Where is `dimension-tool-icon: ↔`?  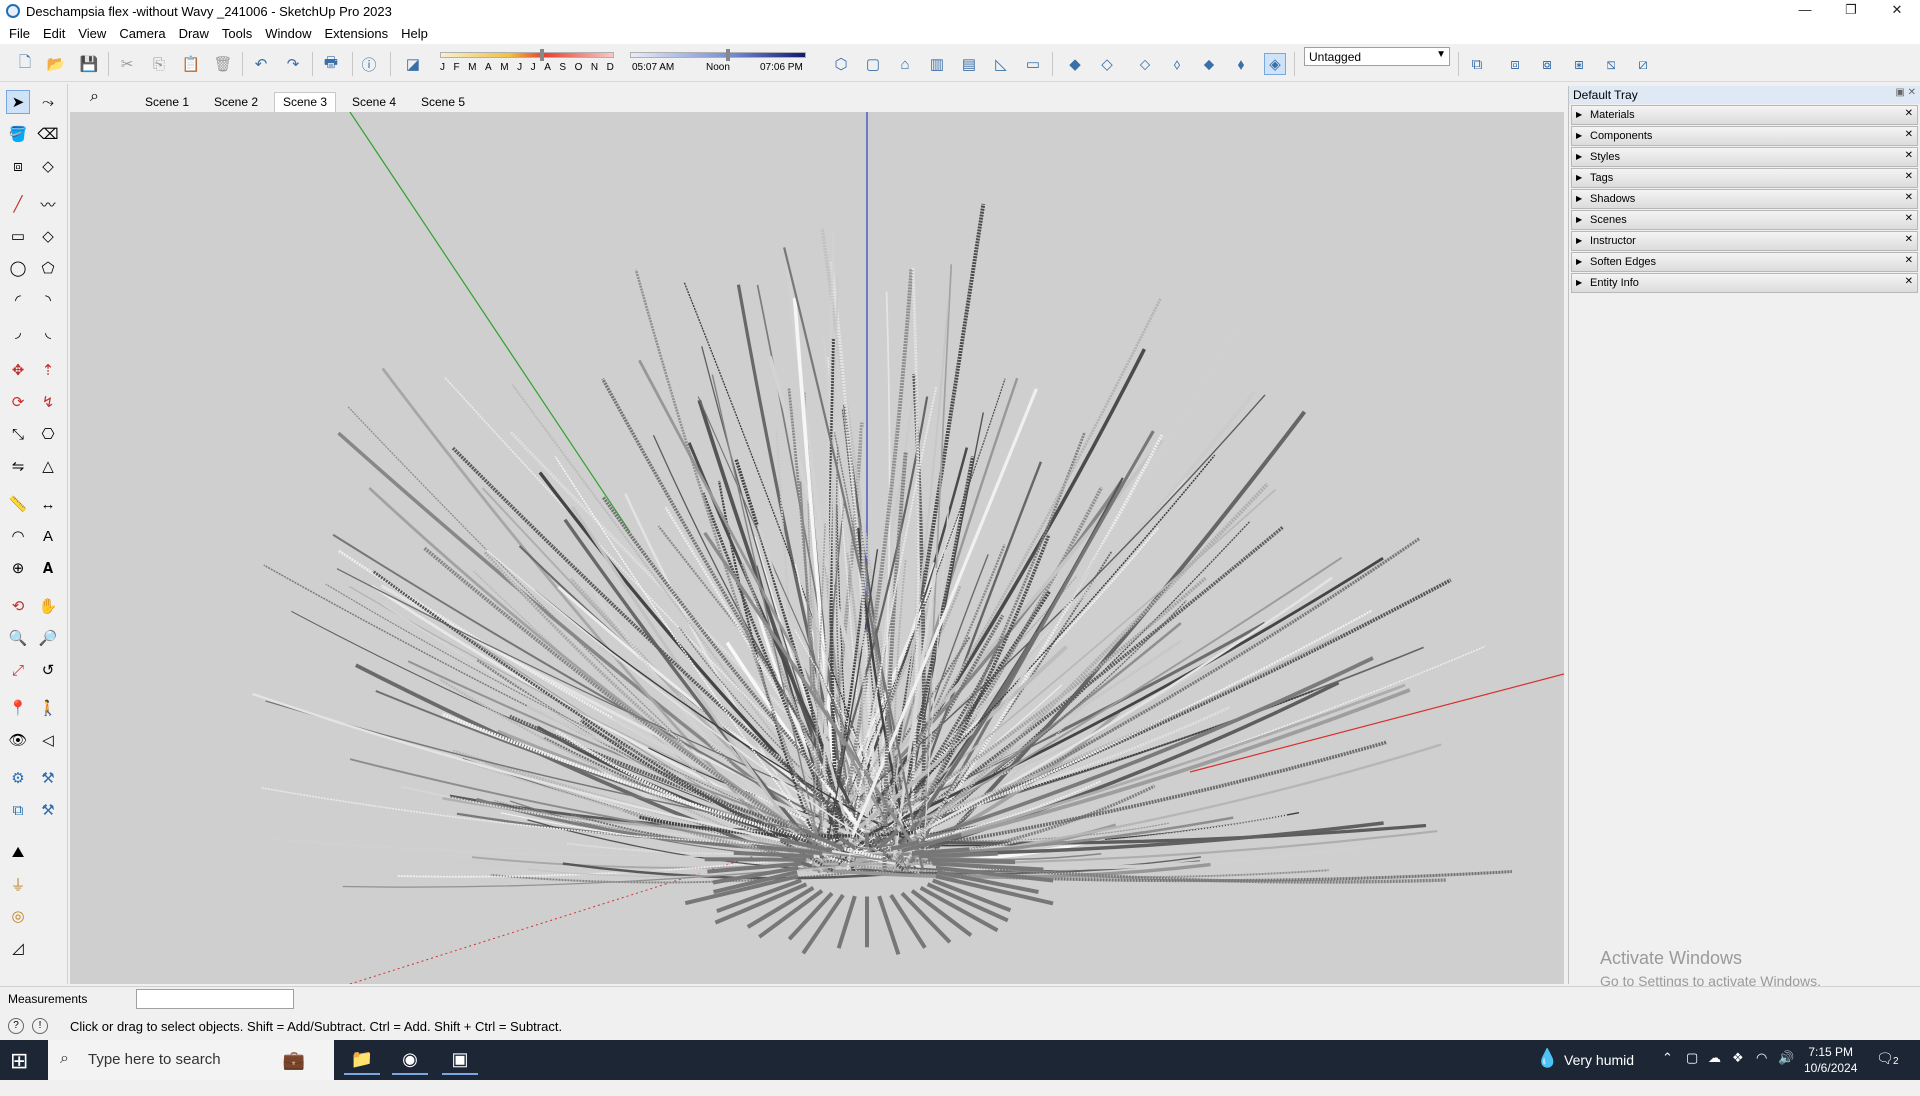 dimension-tool-icon: ↔ is located at coordinates (48, 504).